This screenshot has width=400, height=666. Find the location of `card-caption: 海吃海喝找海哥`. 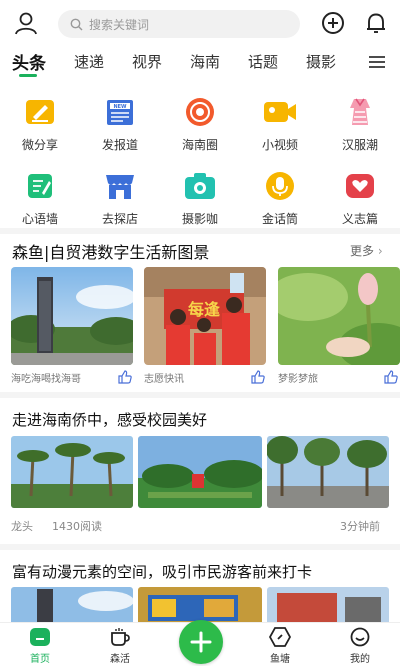

card-caption: 海吃海喝找海哥 is located at coordinates (46, 379).